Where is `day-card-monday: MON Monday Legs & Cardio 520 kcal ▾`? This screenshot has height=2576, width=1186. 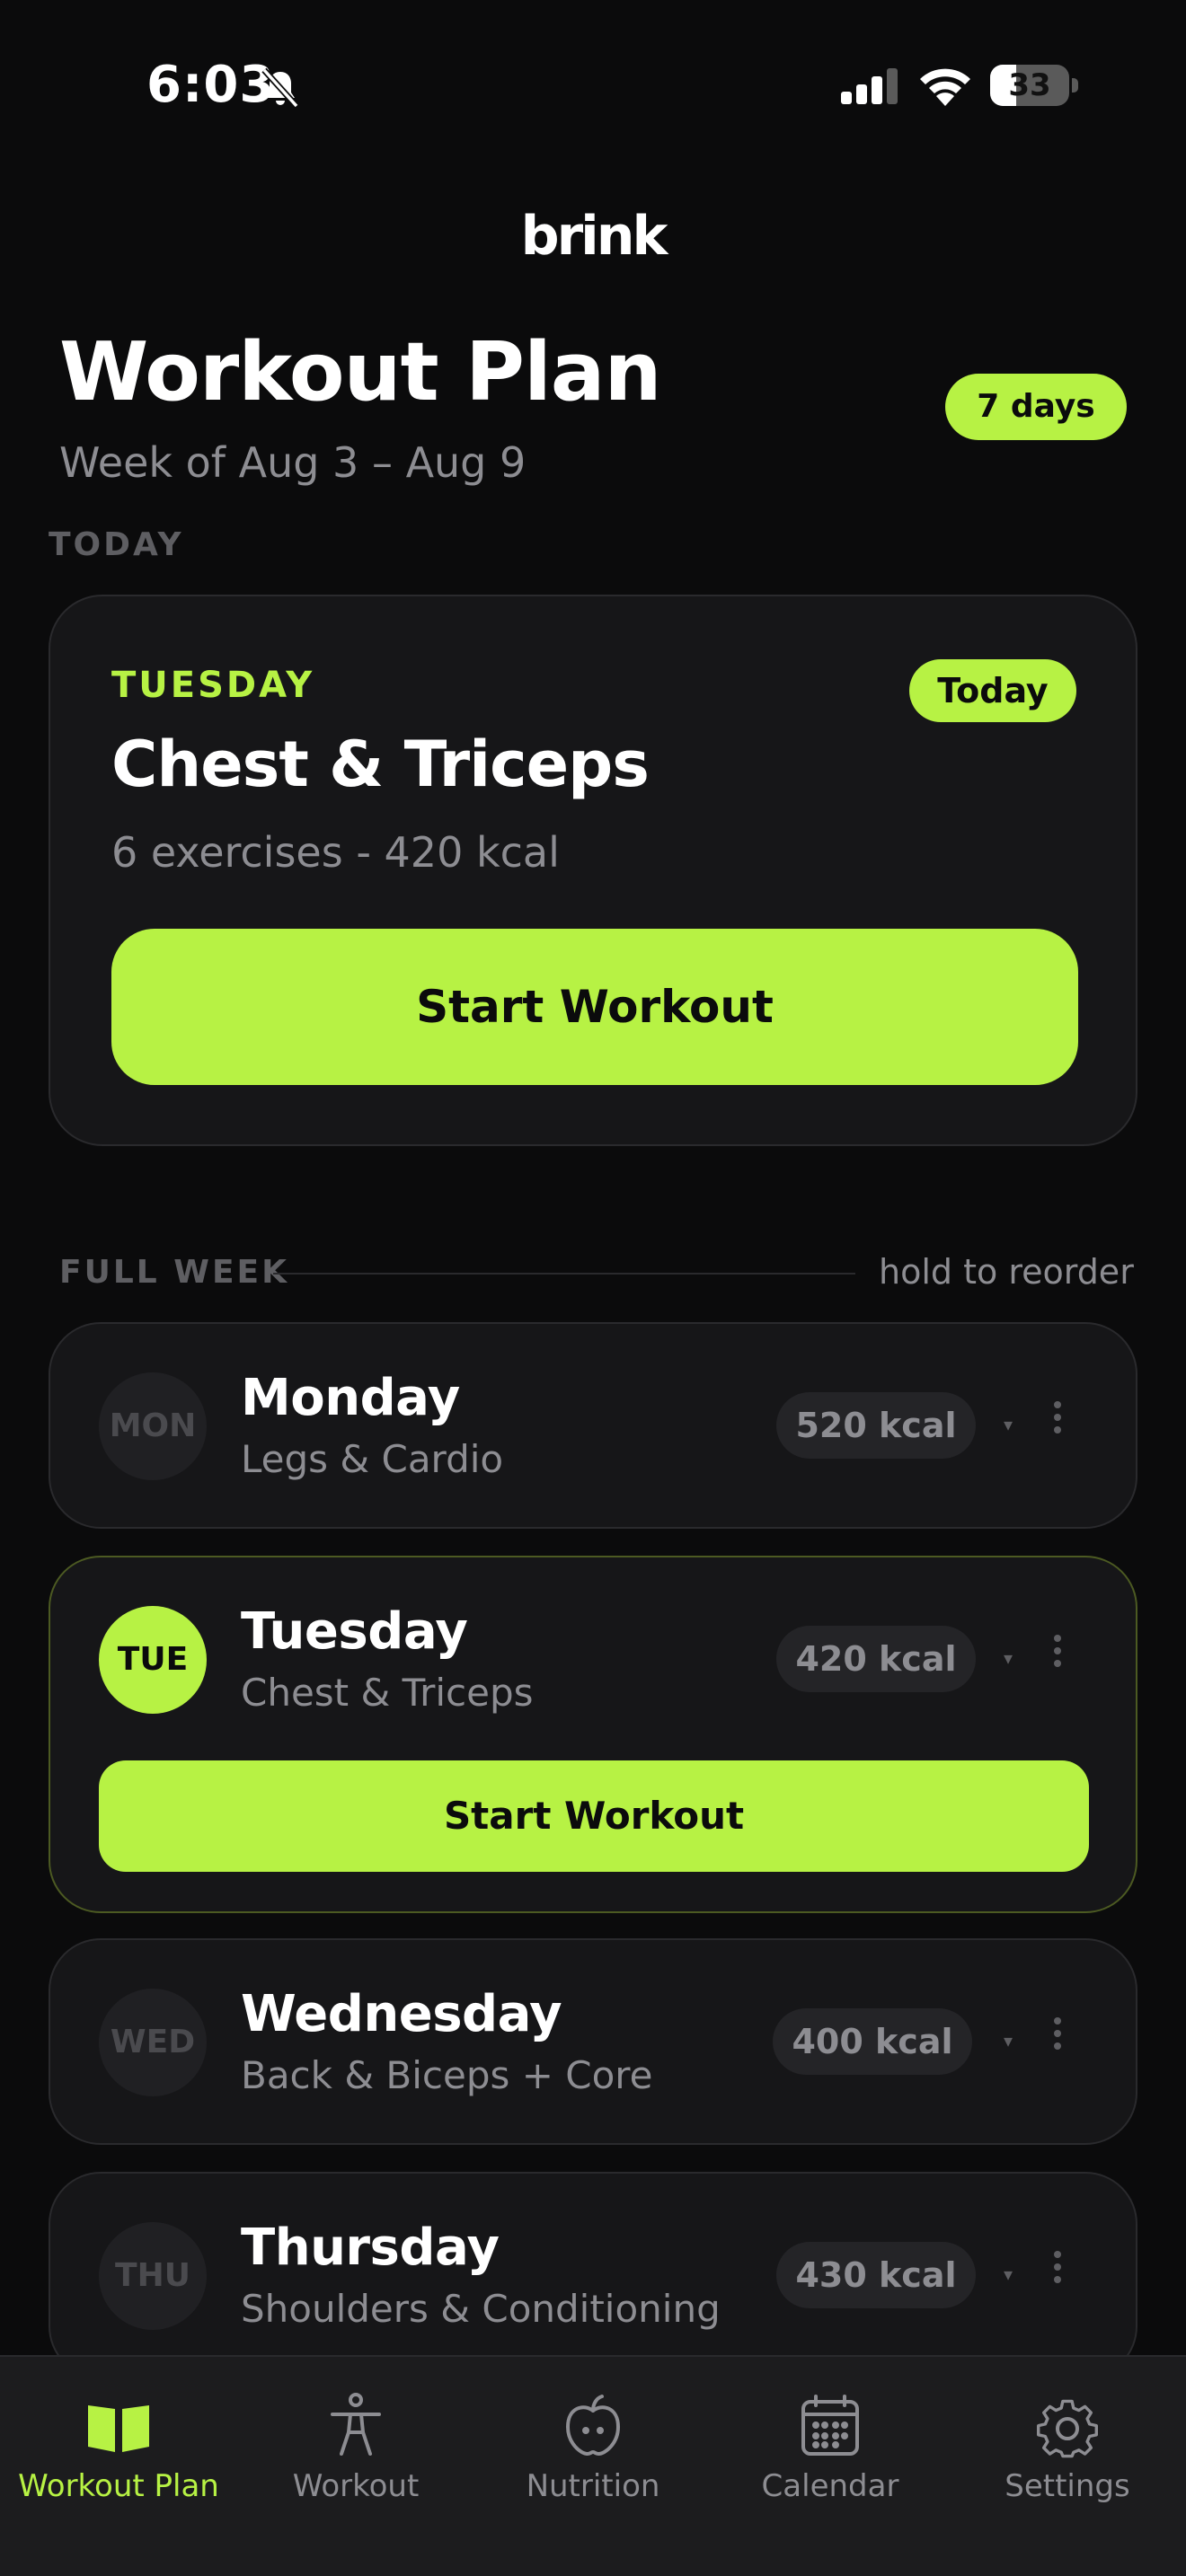
day-card-monday: MON Monday Legs & Cardio 520 kcal ▾ is located at coordinates (593, 1425).